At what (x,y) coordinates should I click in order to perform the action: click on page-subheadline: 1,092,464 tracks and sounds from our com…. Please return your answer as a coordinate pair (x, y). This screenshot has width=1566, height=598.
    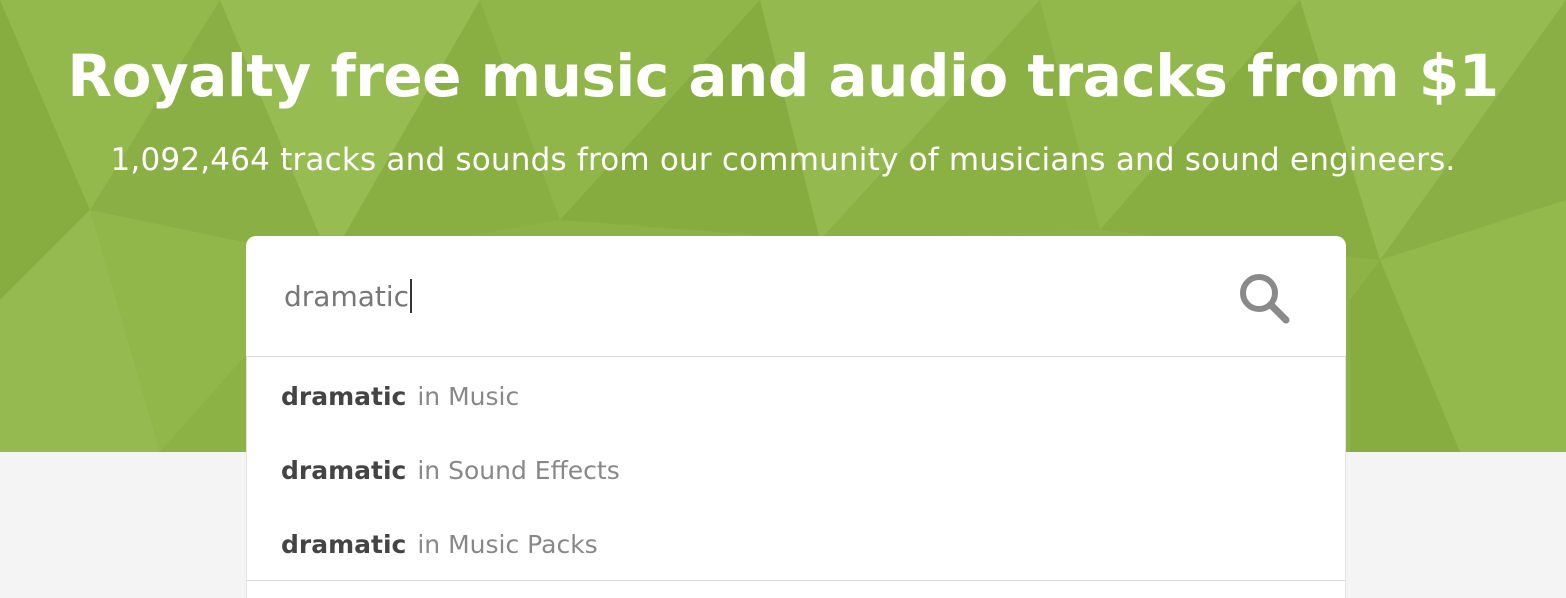
    Looking at the image, I should click on (783, 160).